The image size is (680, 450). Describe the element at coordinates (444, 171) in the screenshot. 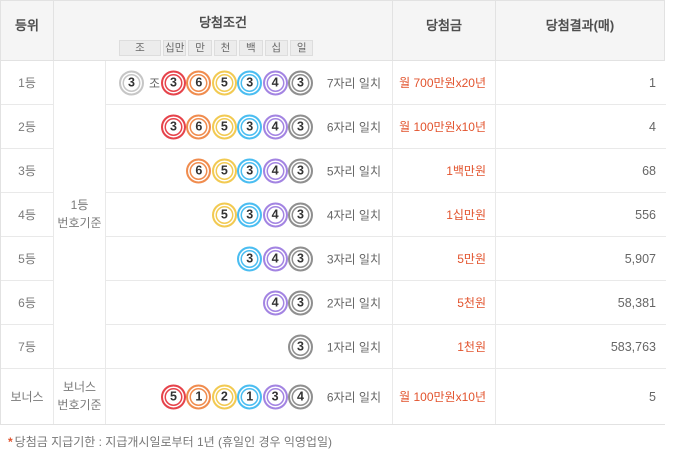

I see `prize-cell: 1백만원` at that location.